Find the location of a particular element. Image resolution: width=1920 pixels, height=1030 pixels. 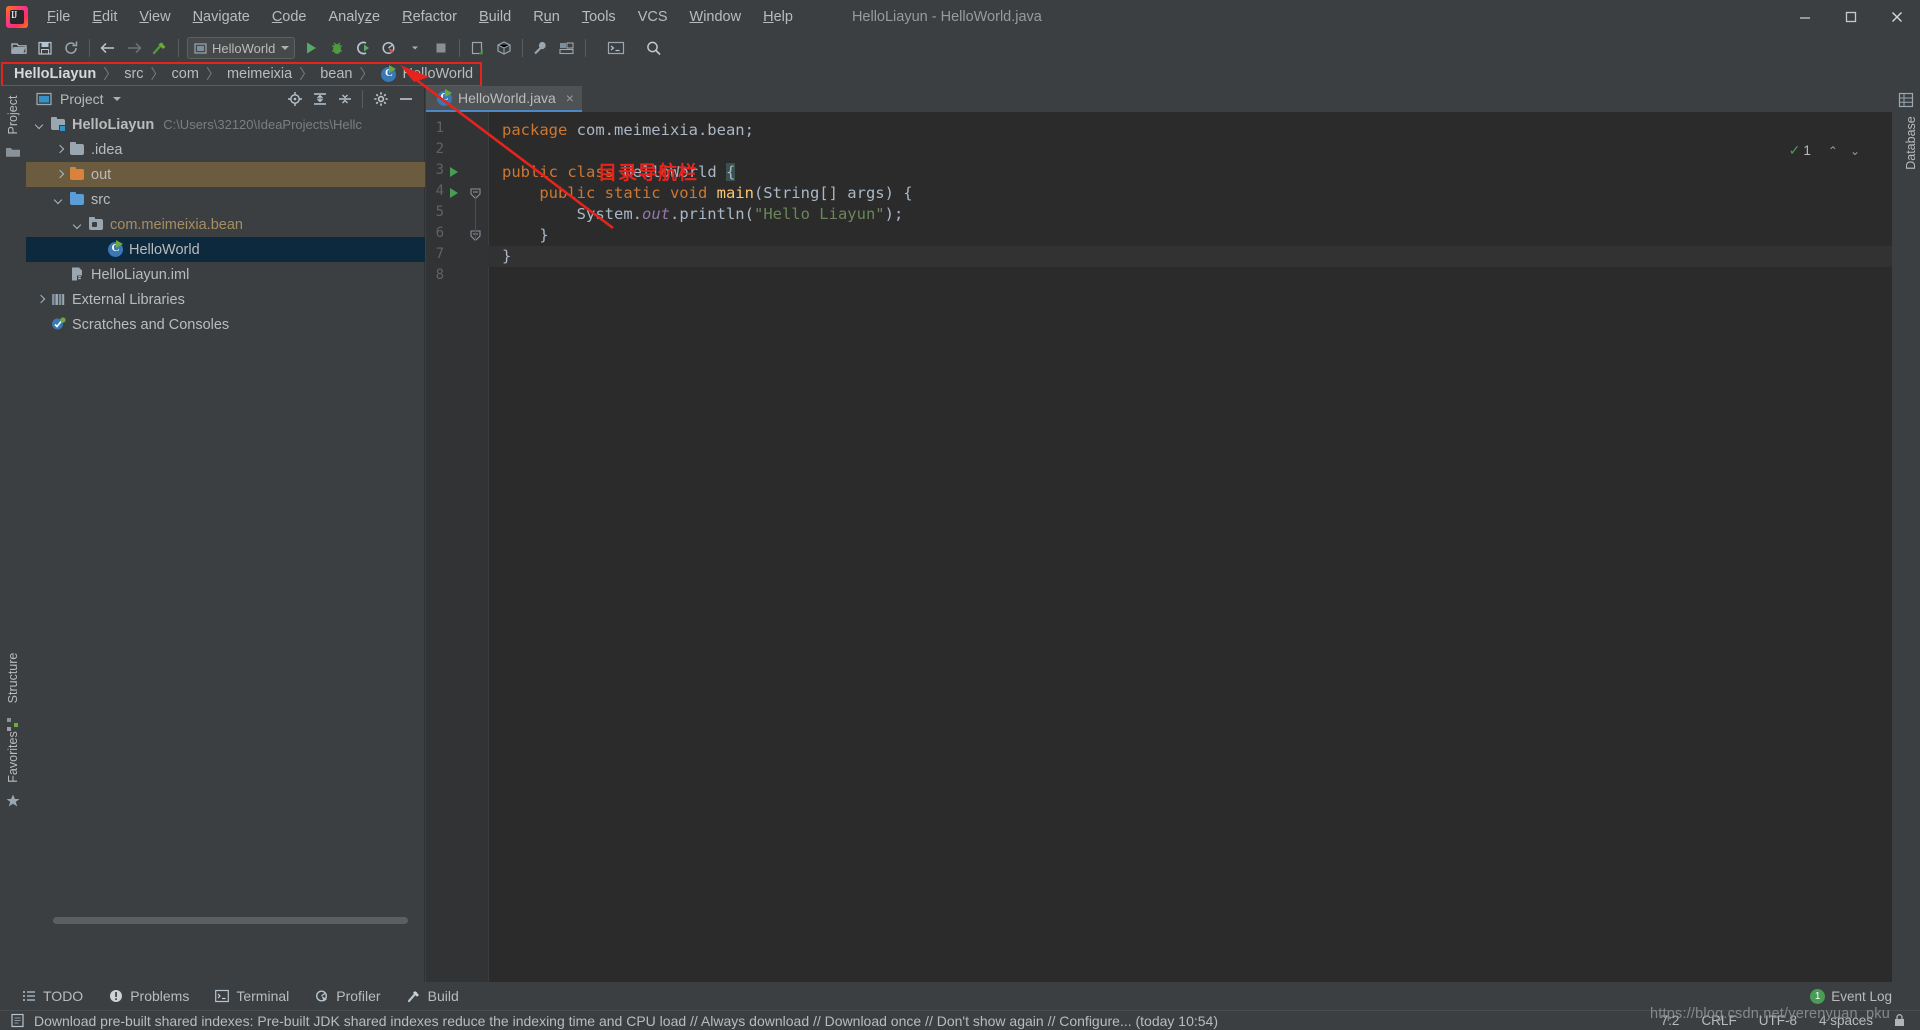

tree-node-external-libraries: External Libraries is located at coordinates (225, 299).